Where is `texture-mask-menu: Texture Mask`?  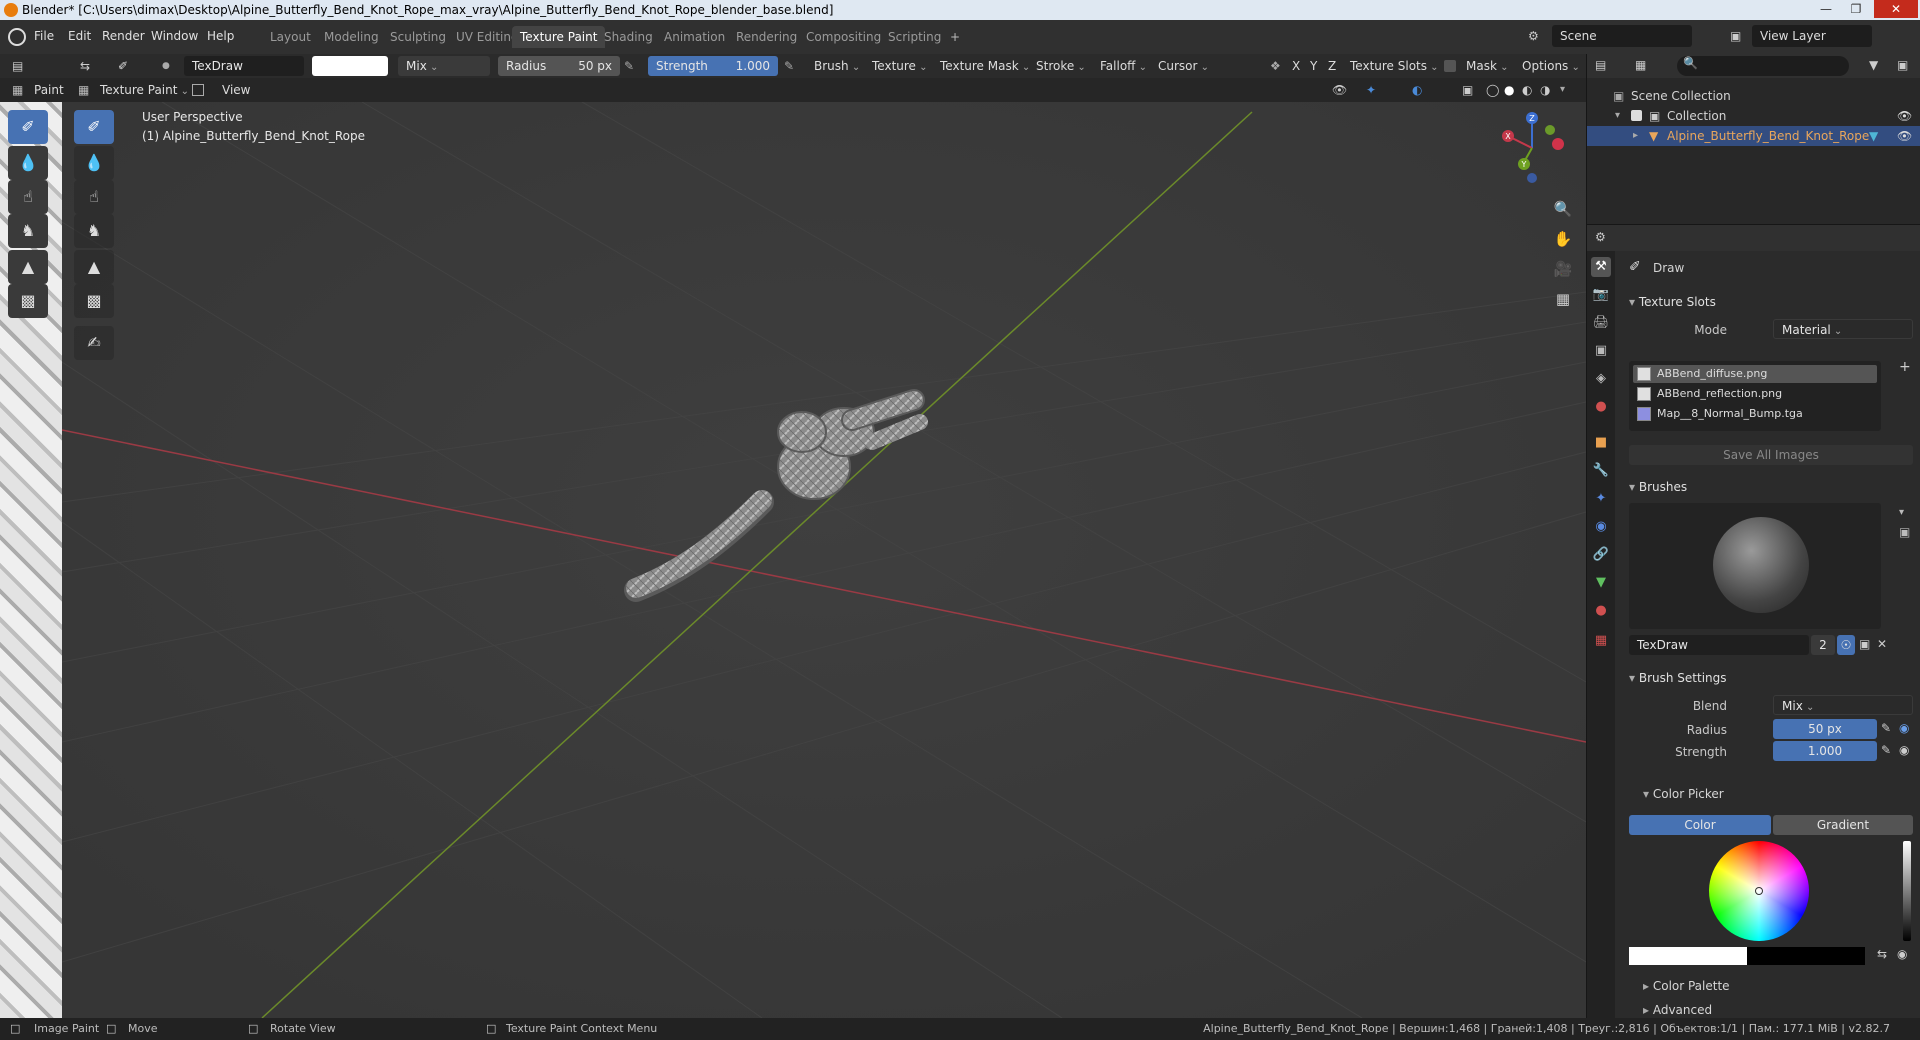
texture-mask-menu: Texture Mask is located at coordinates (985, 66).